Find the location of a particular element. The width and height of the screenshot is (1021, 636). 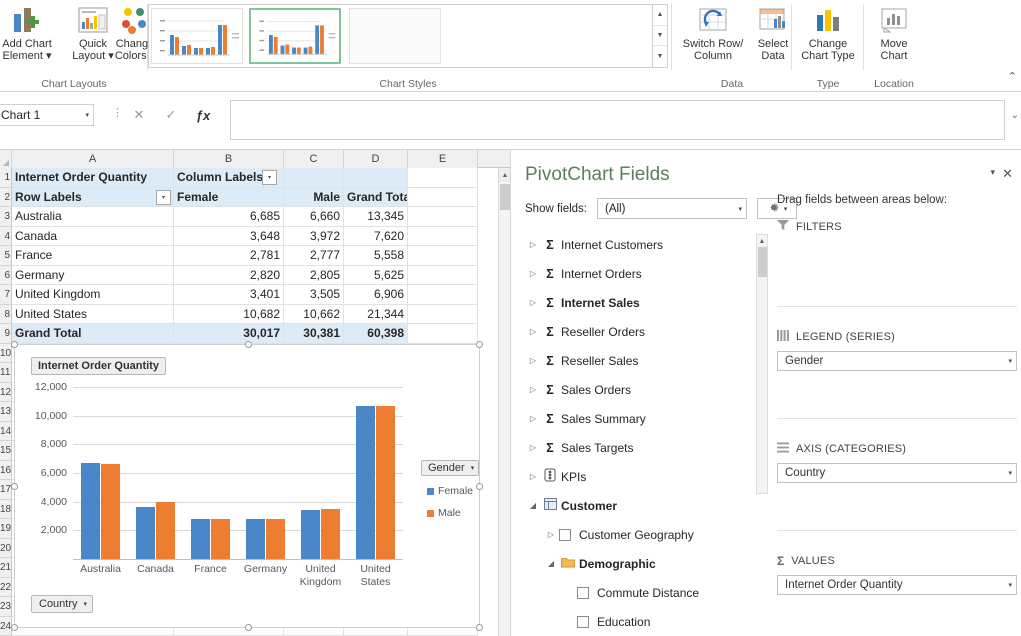

field-item-kpis: ▷ KPIs is located at coordinates (646, 476).